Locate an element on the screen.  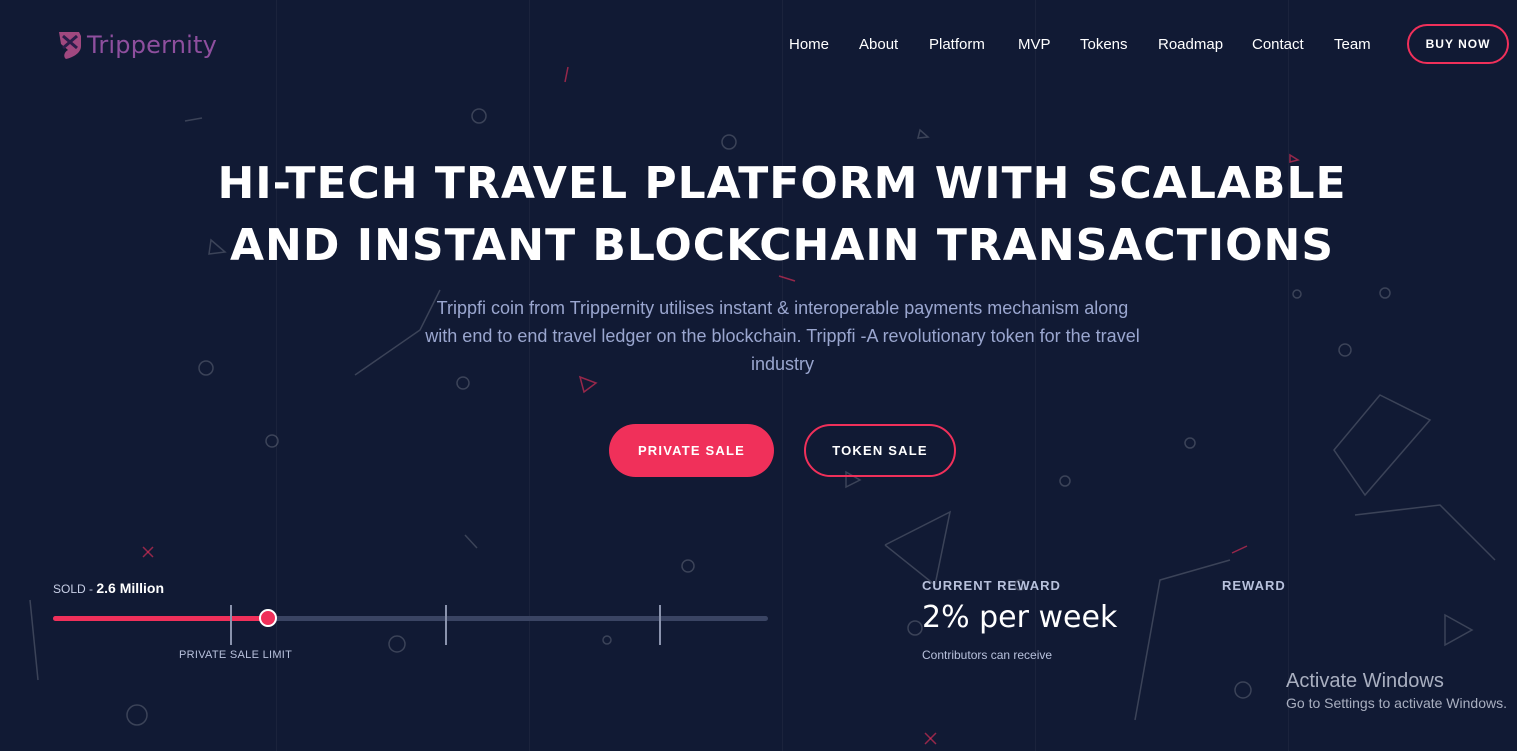
current-reward-label: CURRENT REWARD is located at coordinates (991, 585).